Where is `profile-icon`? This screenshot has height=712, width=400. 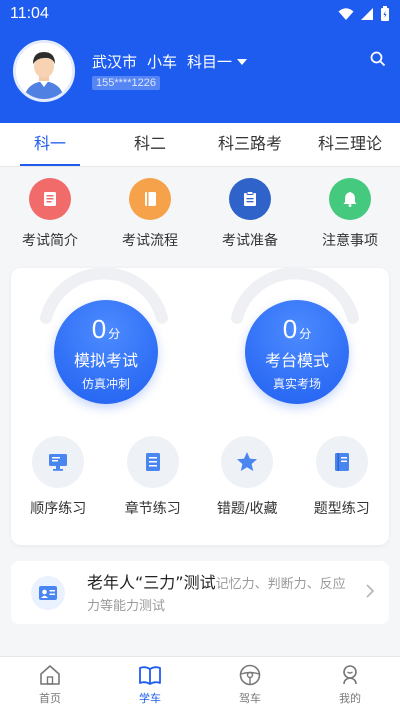
profile-icon is located at coordinates (350, 675).